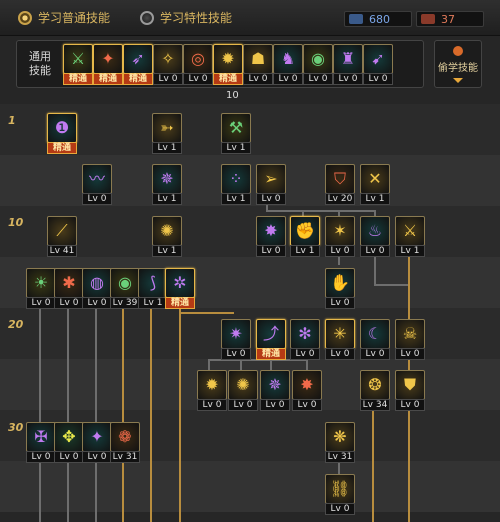  Describe the element at coordinates (167, 231) in the screenshot. I see `skill-swirl-icon: ✺` at that location.